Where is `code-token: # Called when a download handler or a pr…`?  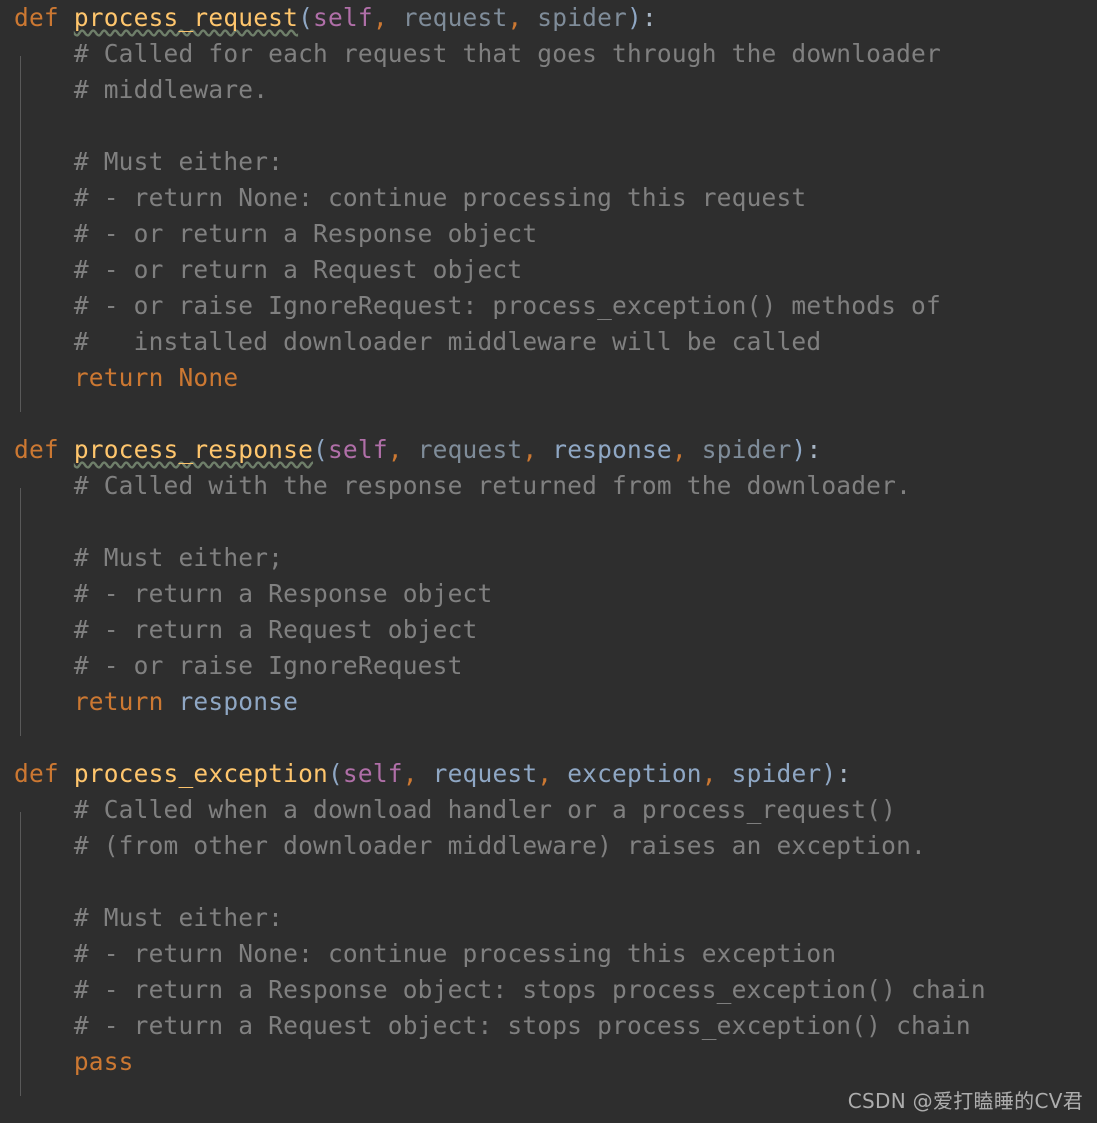
code-token: # Called when a download handler or a pr… is located at coordinates (485, 809).